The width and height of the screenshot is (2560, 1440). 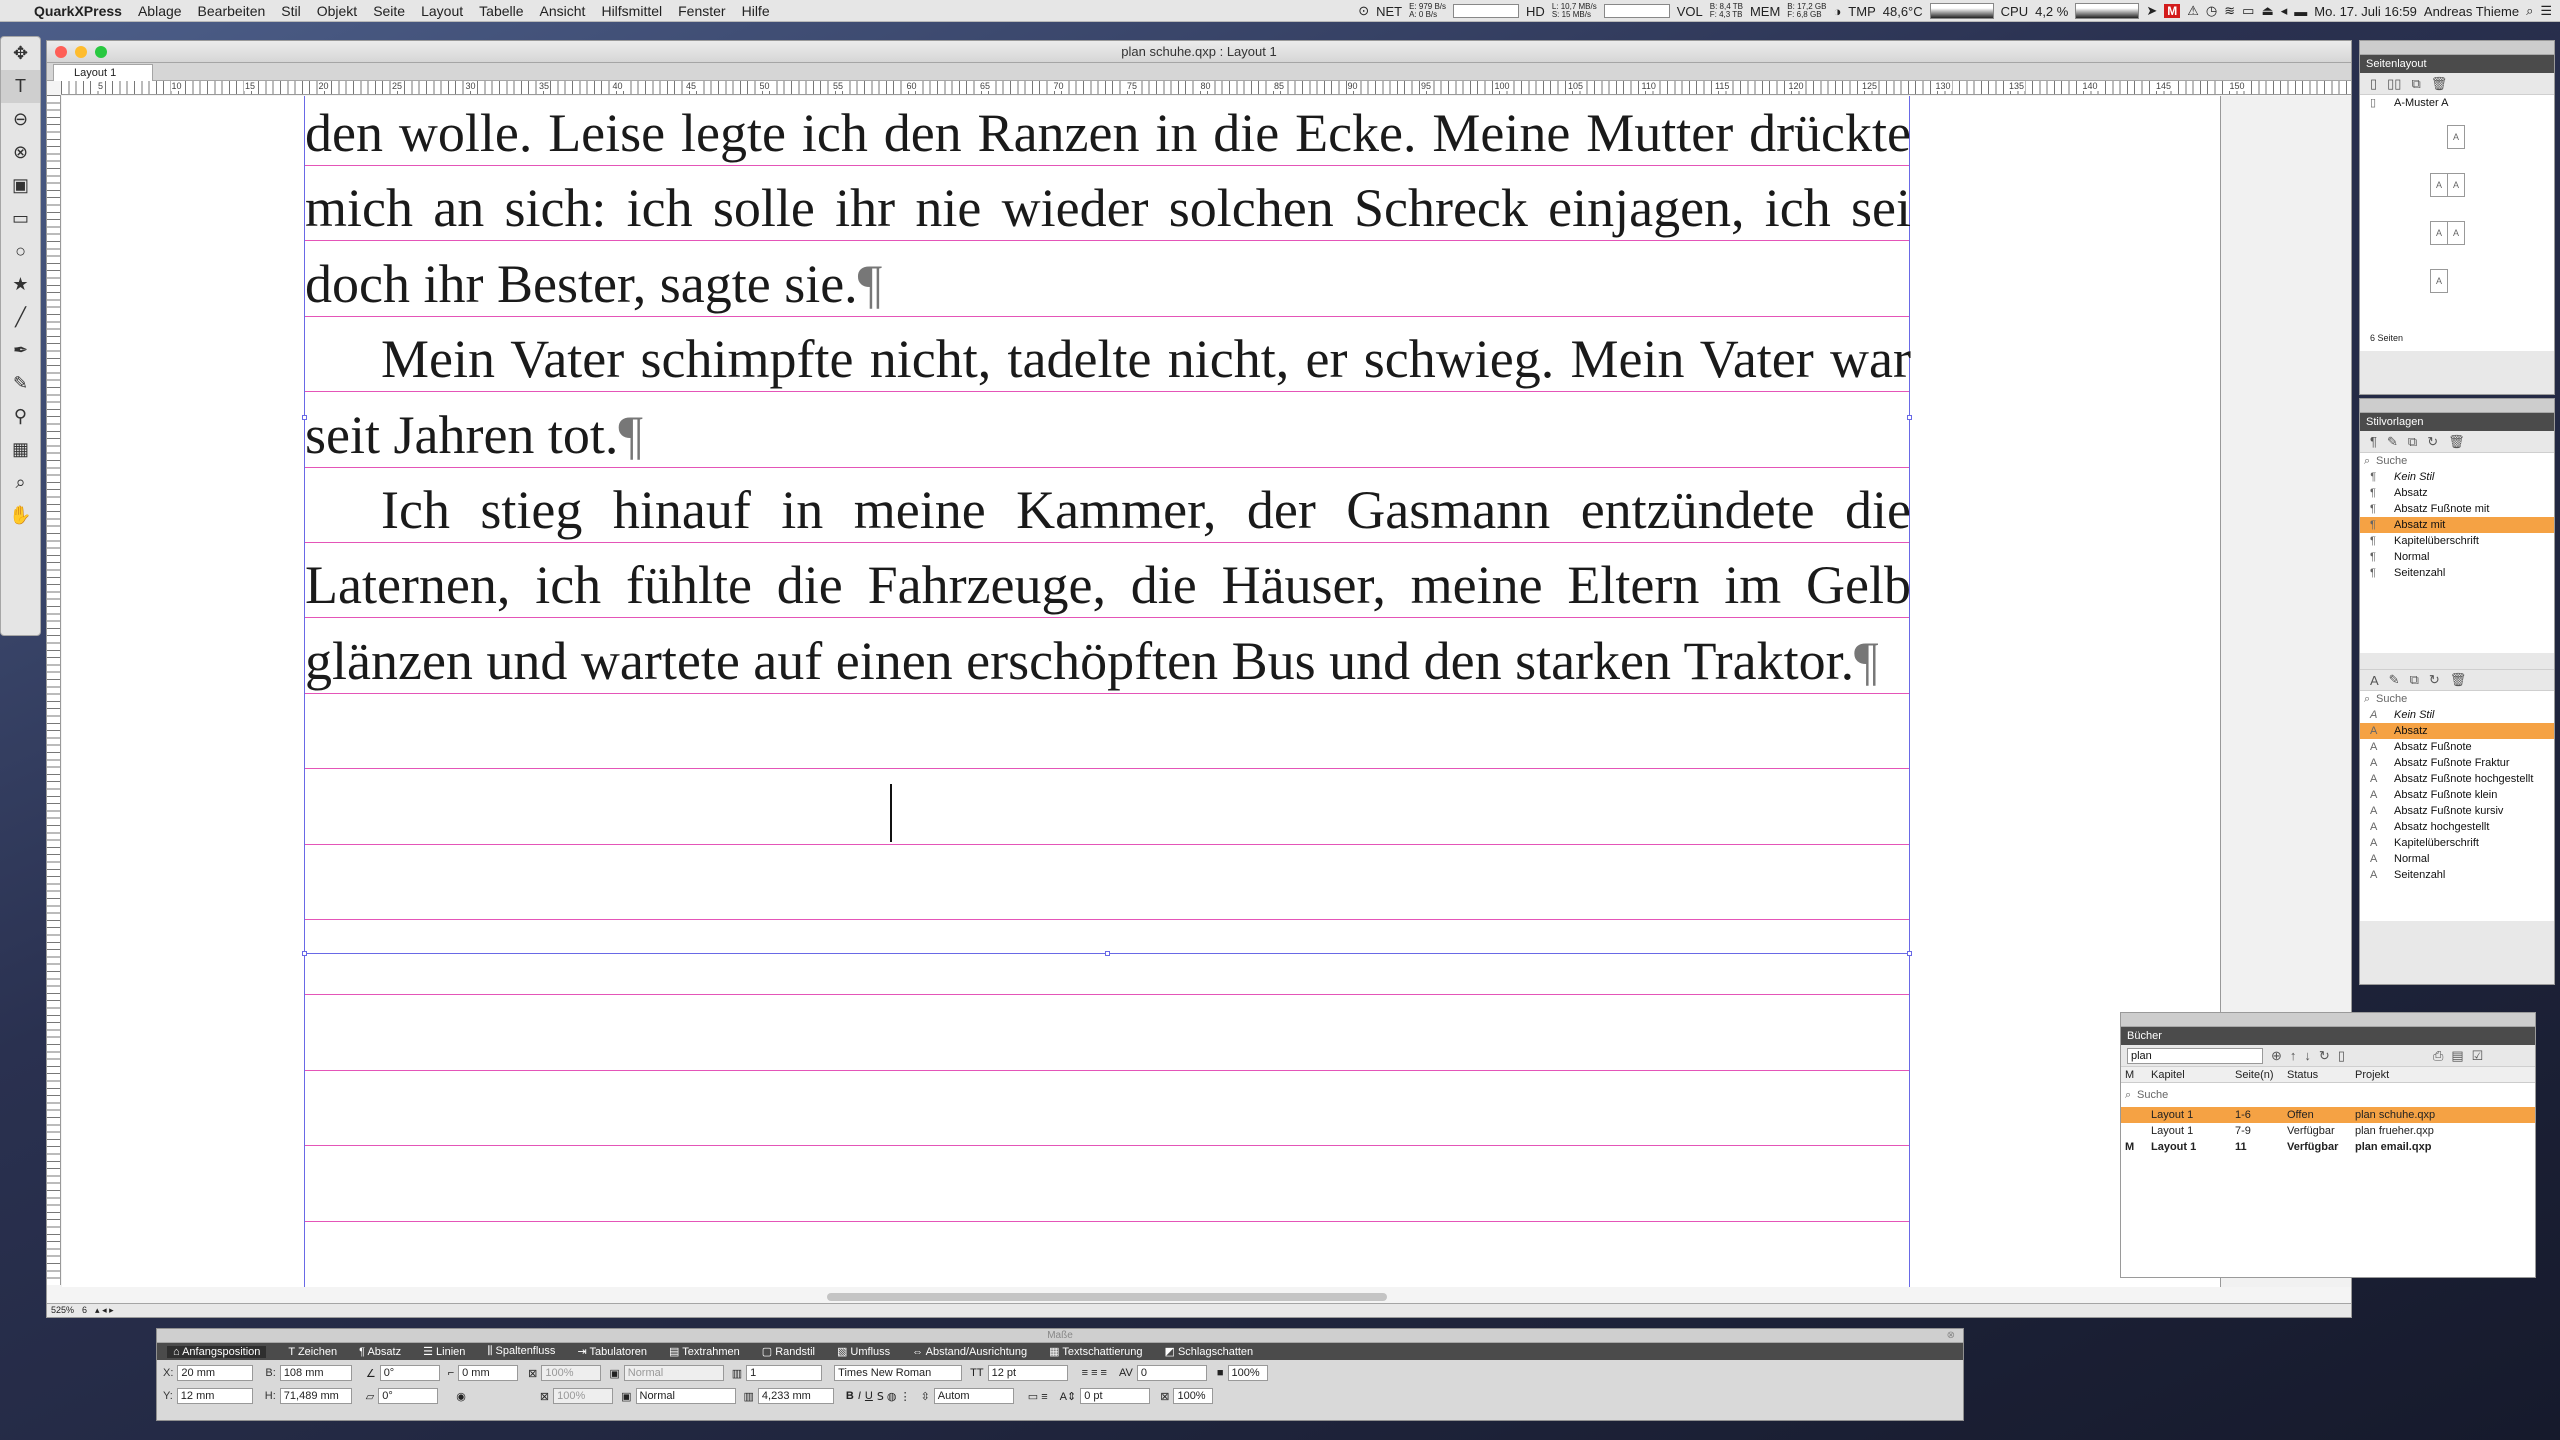 I want to click on tab-anfangsposition: ⌂ Anfangsposition, so click(x=217, y=1351).